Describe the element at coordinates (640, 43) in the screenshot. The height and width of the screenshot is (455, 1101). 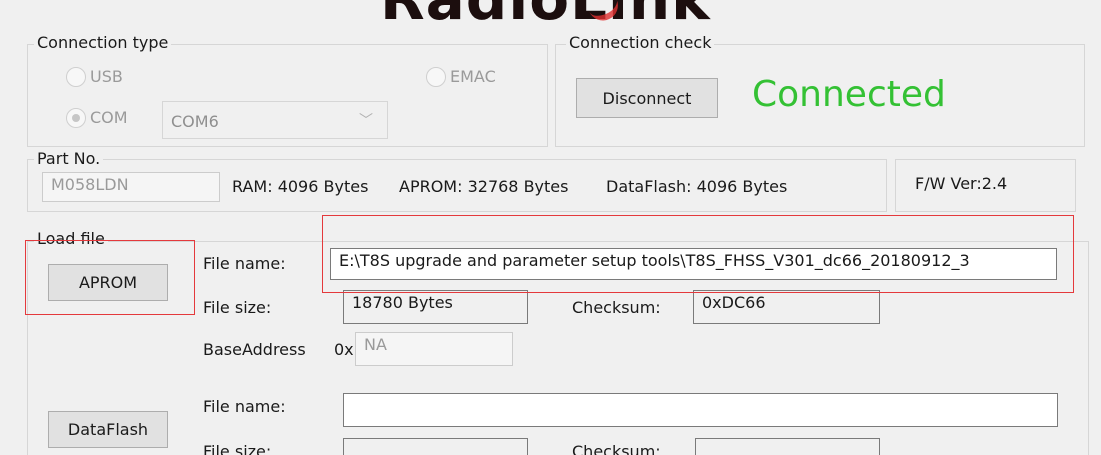
I see `connection-check-title: Connection check` at that location.